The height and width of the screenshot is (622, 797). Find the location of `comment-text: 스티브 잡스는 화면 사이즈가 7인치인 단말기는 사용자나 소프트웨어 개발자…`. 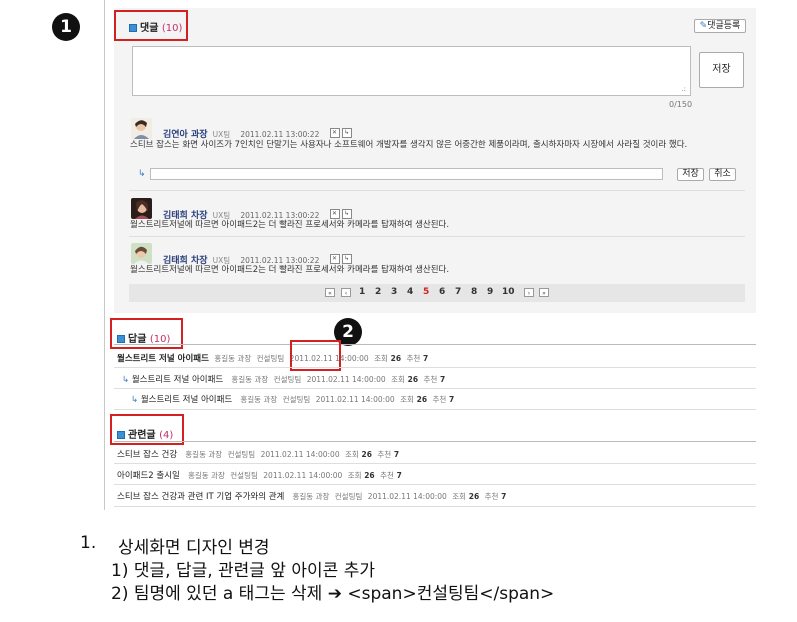

comment-text: 스티브 잡스는 화면 사이즈가 7인치인 단말기는 사용자나 소프트웨어 개발자… is located at coordinates (409, 145).